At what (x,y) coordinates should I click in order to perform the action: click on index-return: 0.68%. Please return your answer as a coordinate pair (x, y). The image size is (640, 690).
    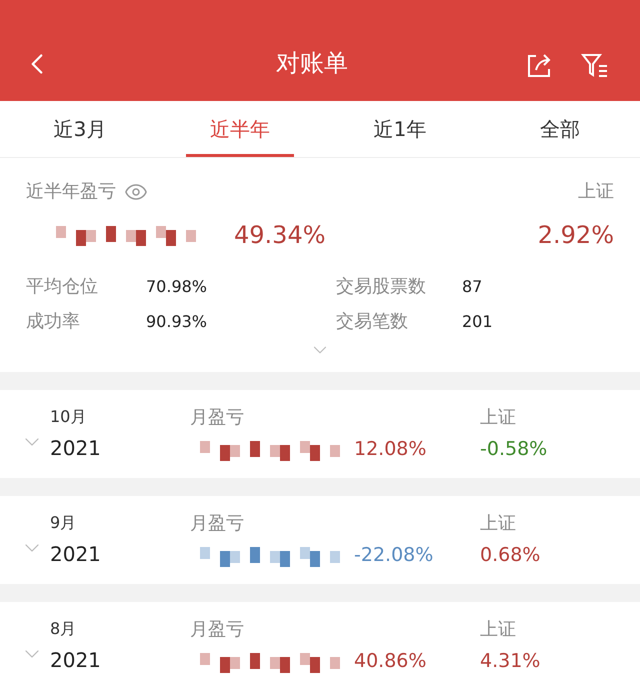
    Looking at the image, I should click on (510, 555).